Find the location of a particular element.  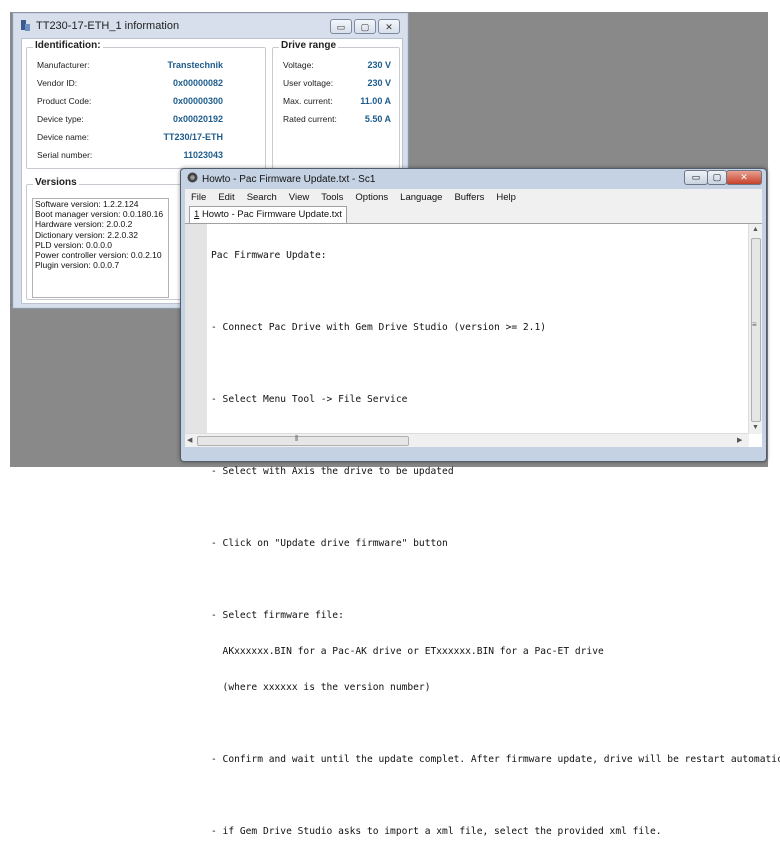

tab-howto-file: 1 Howto - Pac Firmware Update.txt is located at coordinates (268, 214).